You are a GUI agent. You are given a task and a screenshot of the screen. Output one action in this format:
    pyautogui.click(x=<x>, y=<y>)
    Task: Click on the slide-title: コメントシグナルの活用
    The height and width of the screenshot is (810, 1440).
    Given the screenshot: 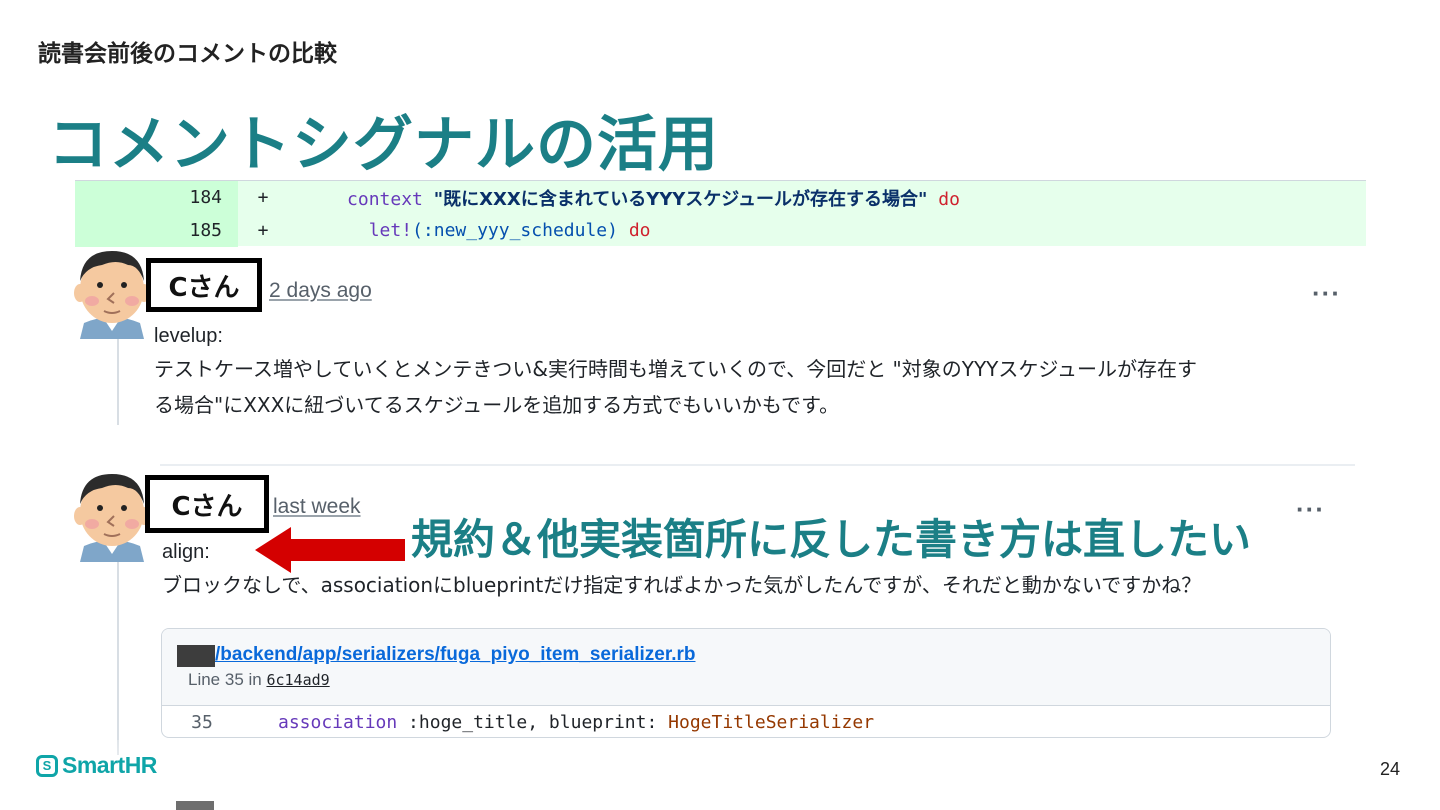 What is the action you would take?
    pyautogui.click(x=383, y=145)
    